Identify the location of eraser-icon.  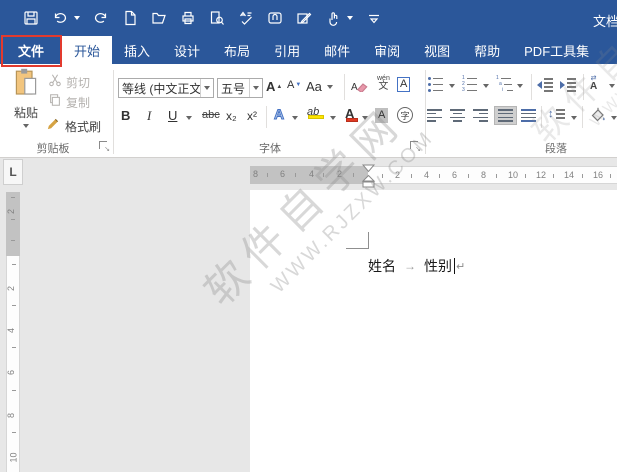
(362, 87).